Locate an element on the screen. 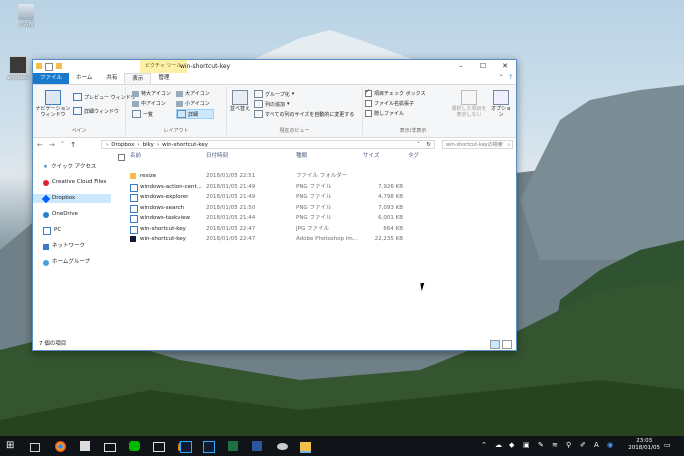 The height and width of the screenshot is (456, 684). column-header-date: 日付時刻 is located at coordinates (217, 156).